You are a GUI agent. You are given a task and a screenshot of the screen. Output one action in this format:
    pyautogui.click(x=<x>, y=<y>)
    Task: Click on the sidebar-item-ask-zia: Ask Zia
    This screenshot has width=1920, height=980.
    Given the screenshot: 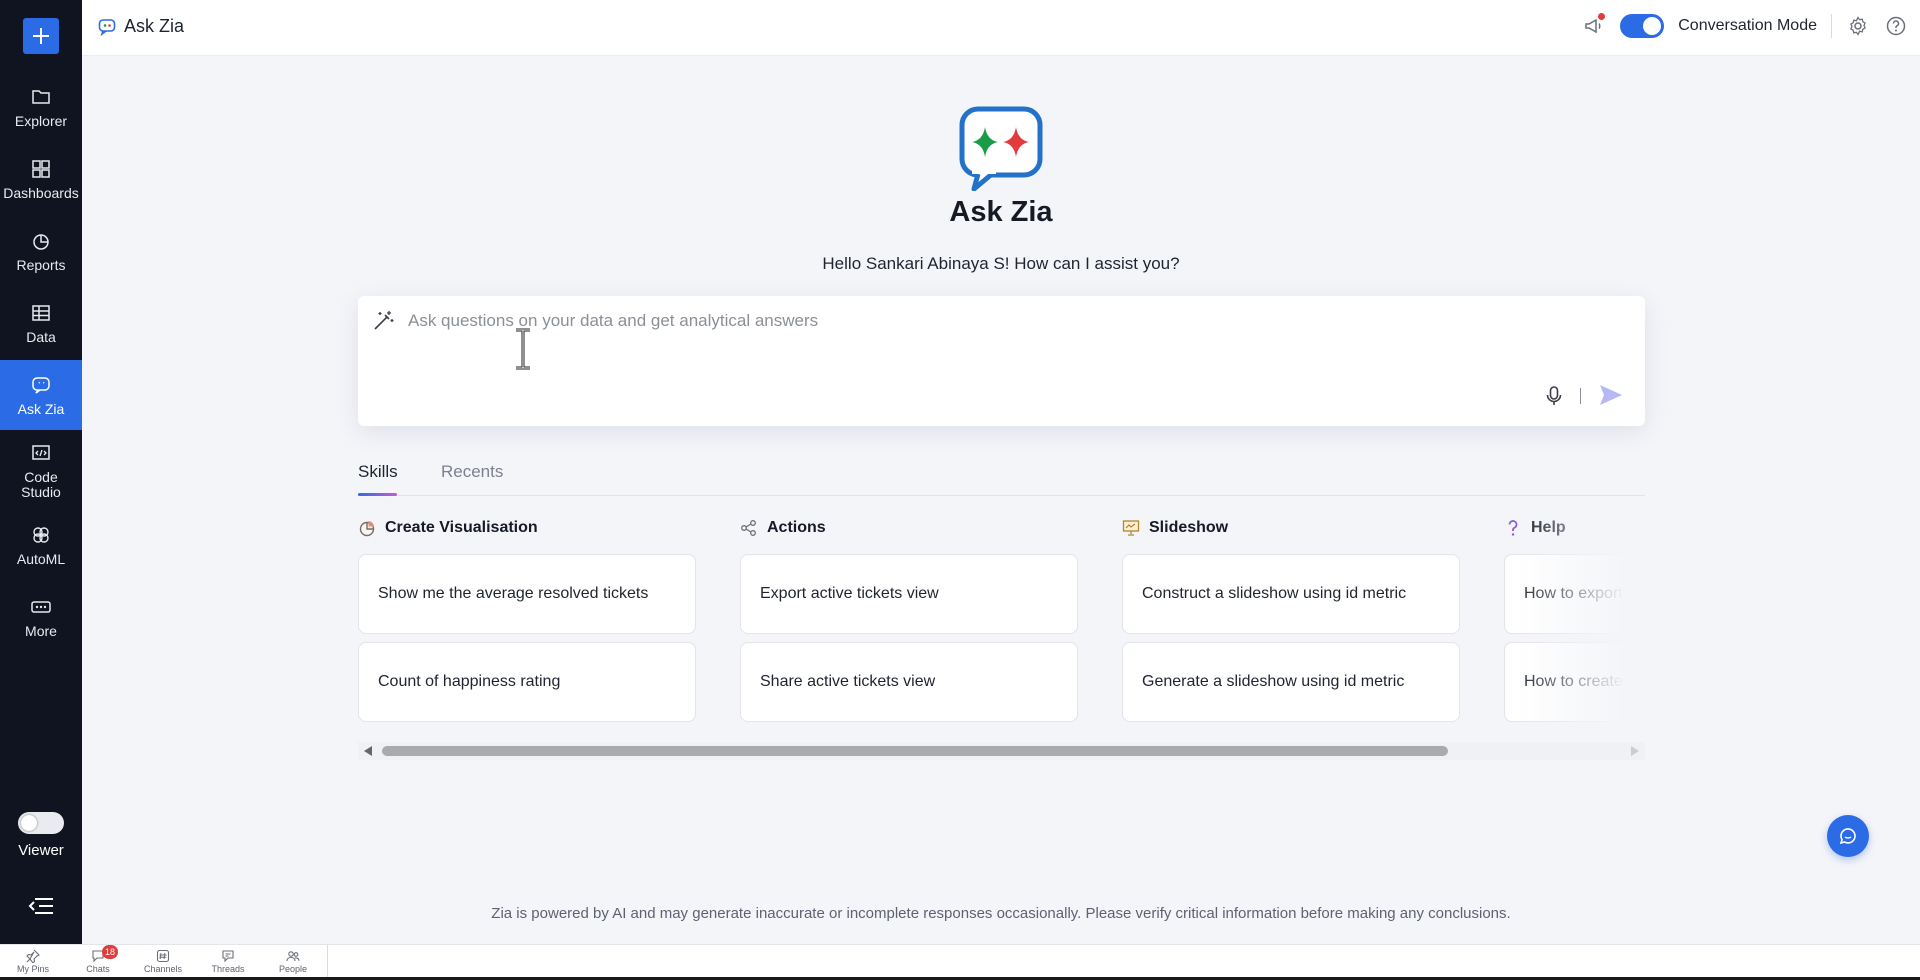 What is the action you would take?
    pyautogui.click(x=41, y=395)
    